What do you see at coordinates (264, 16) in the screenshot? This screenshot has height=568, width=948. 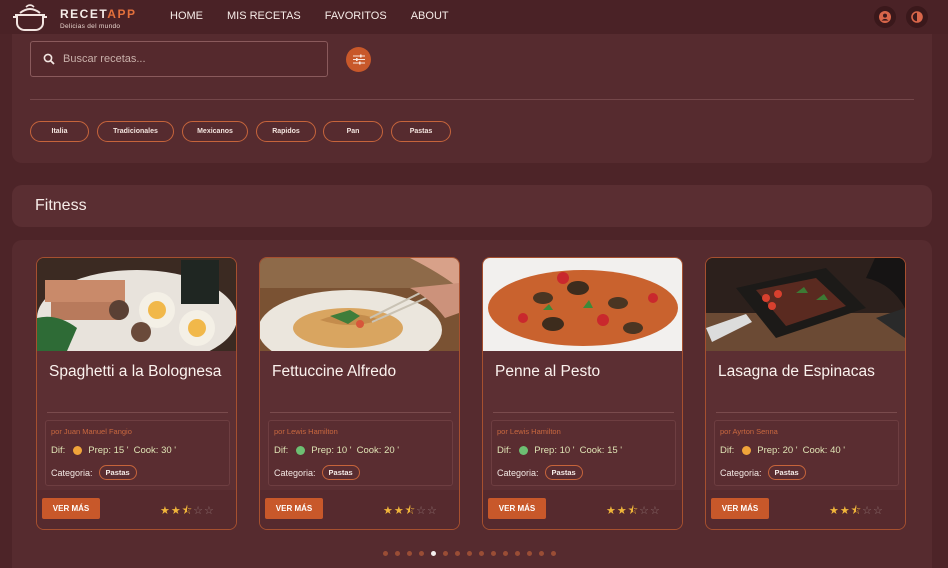 I see `nav-mis-recetas: MIS RECETAS` at bounding box center [264, 16].